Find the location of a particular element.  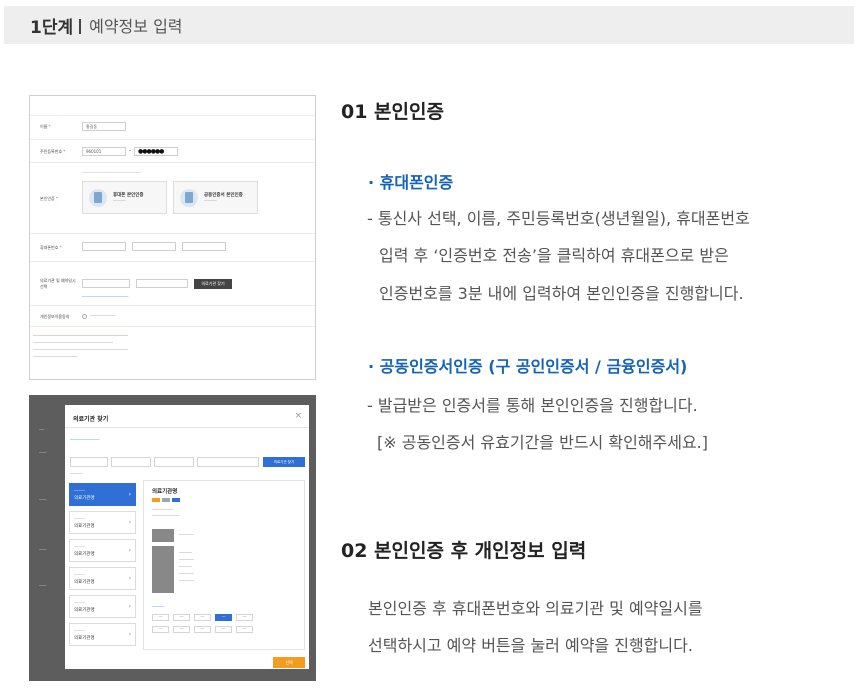

close-icon: × is located at coordinates (298, 416).